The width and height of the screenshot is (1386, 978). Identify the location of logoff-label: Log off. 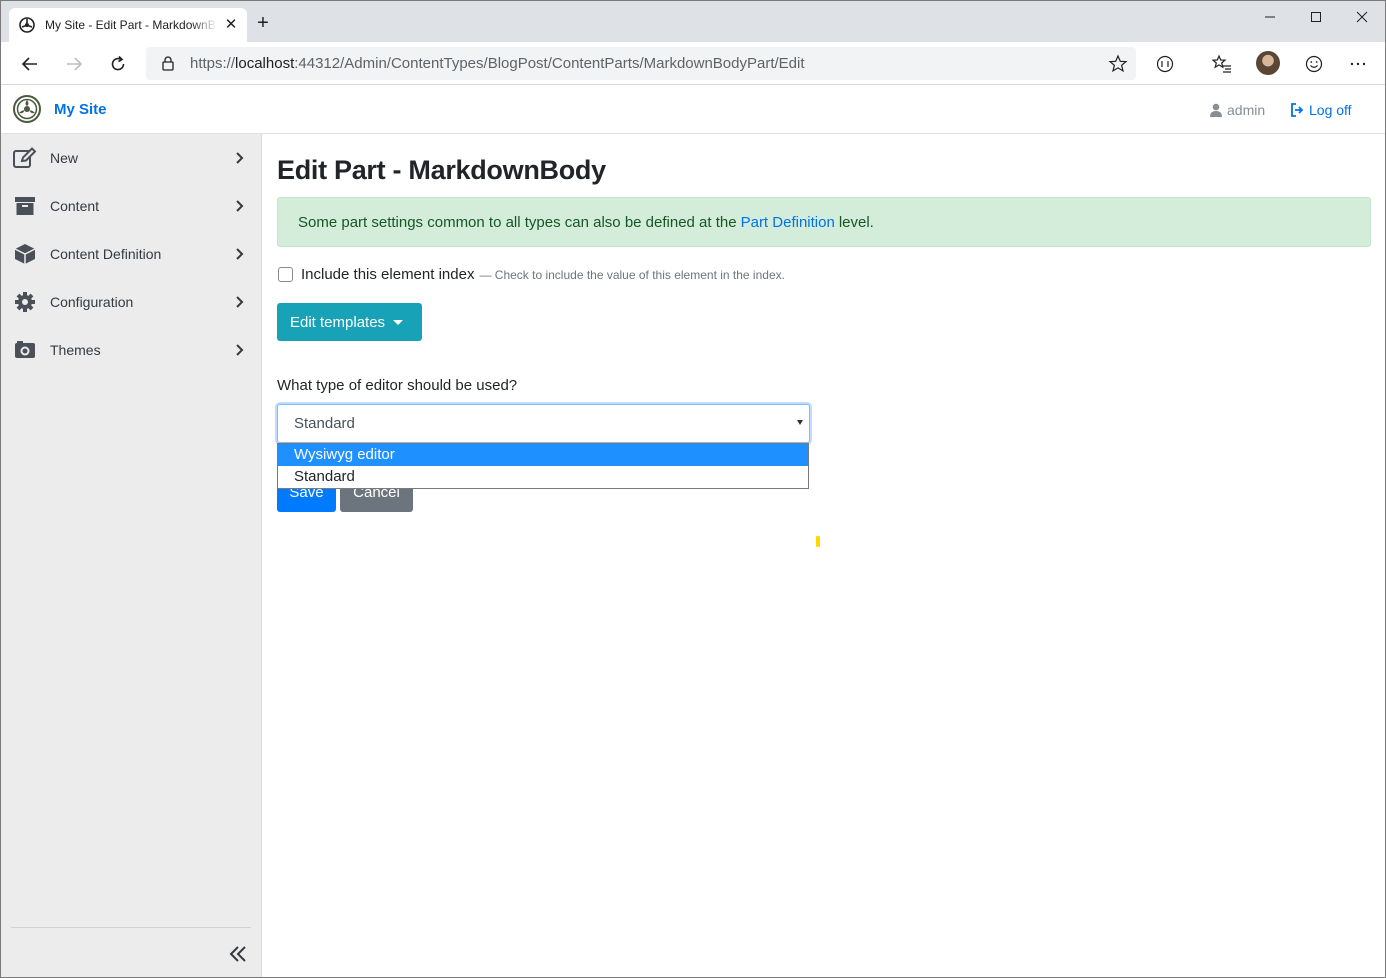
(1330, 110).